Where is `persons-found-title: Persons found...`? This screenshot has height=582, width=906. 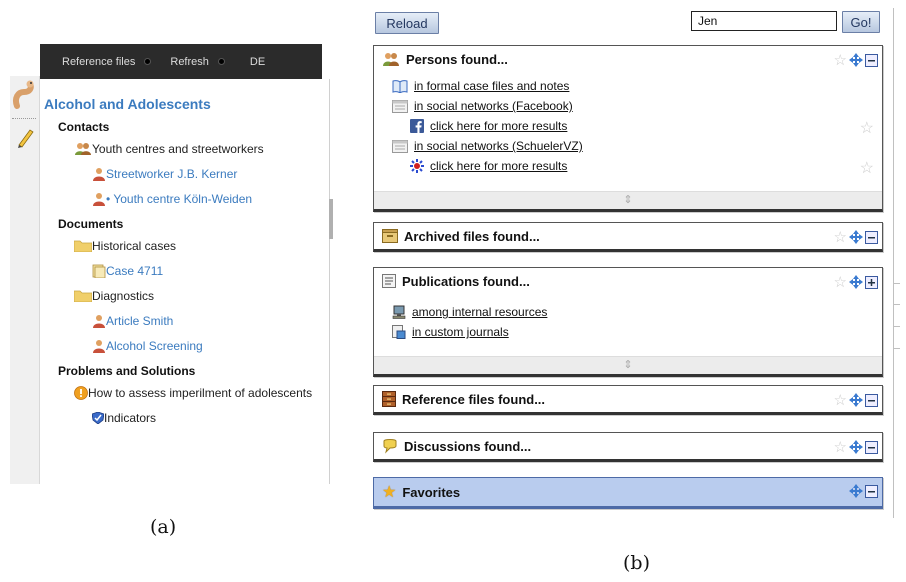 persons-found-title: Persons found... is located at coordinates (457, 59).